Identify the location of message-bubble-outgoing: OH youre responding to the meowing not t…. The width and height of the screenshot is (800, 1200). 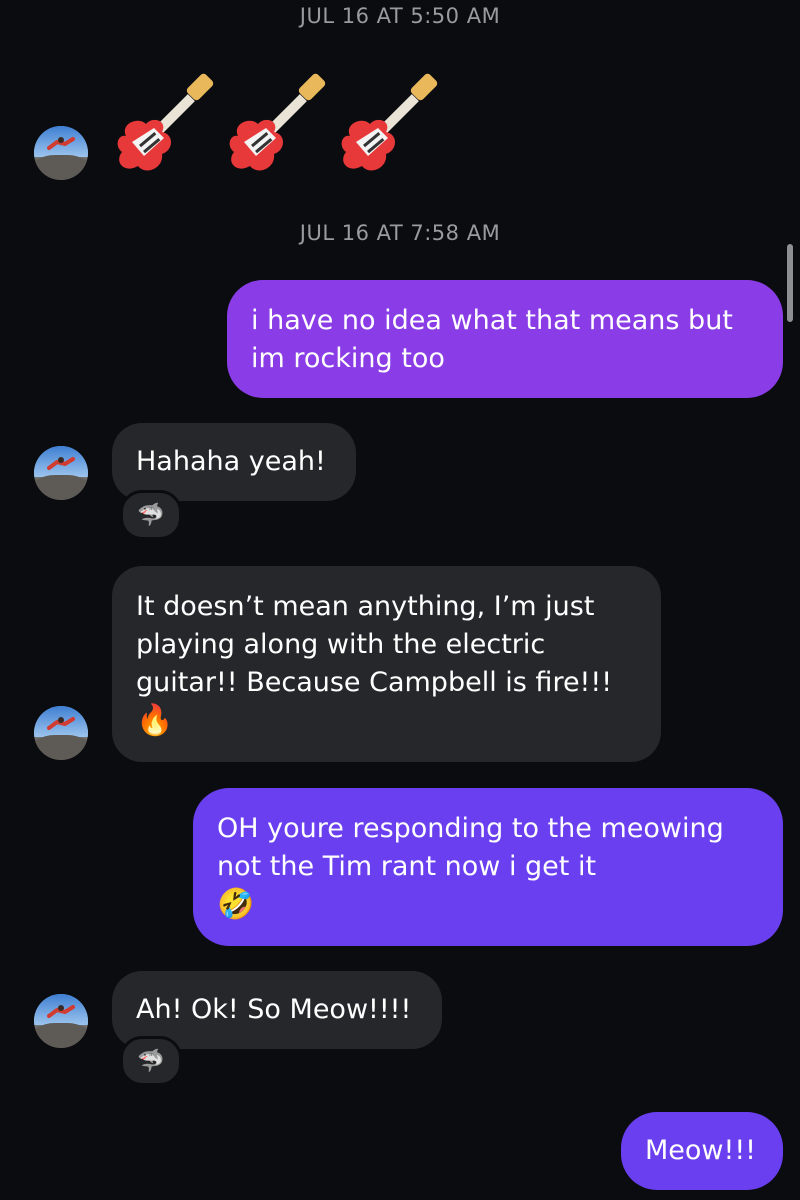
(488, 867).